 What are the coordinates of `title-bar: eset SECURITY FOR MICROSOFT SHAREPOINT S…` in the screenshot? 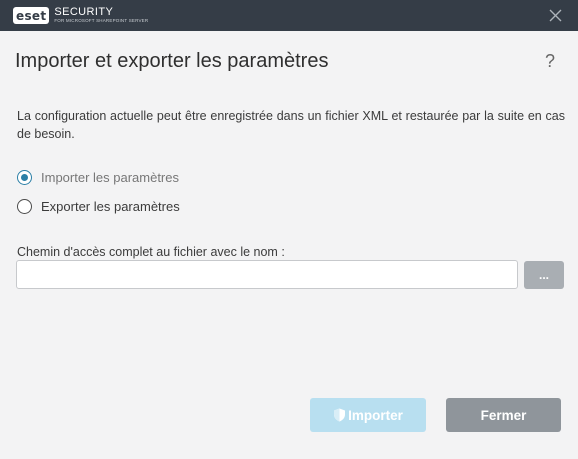 It's located at (289, 15).